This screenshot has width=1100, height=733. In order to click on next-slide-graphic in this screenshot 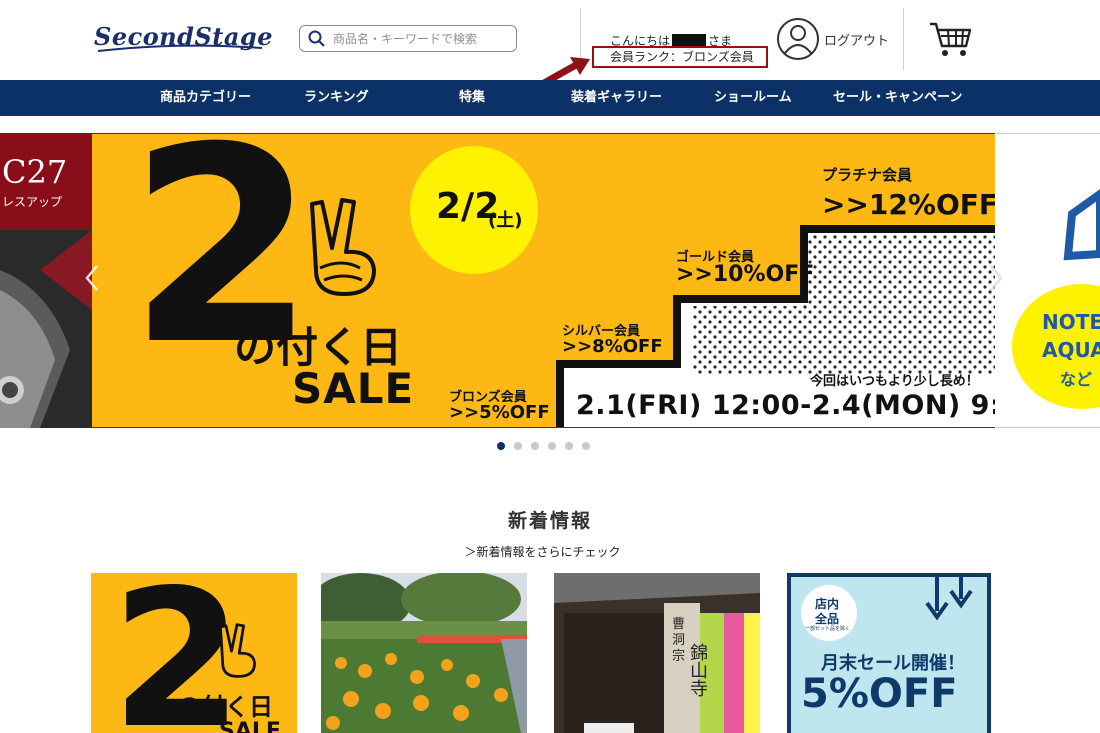, I will do `click(1081, 225)`.